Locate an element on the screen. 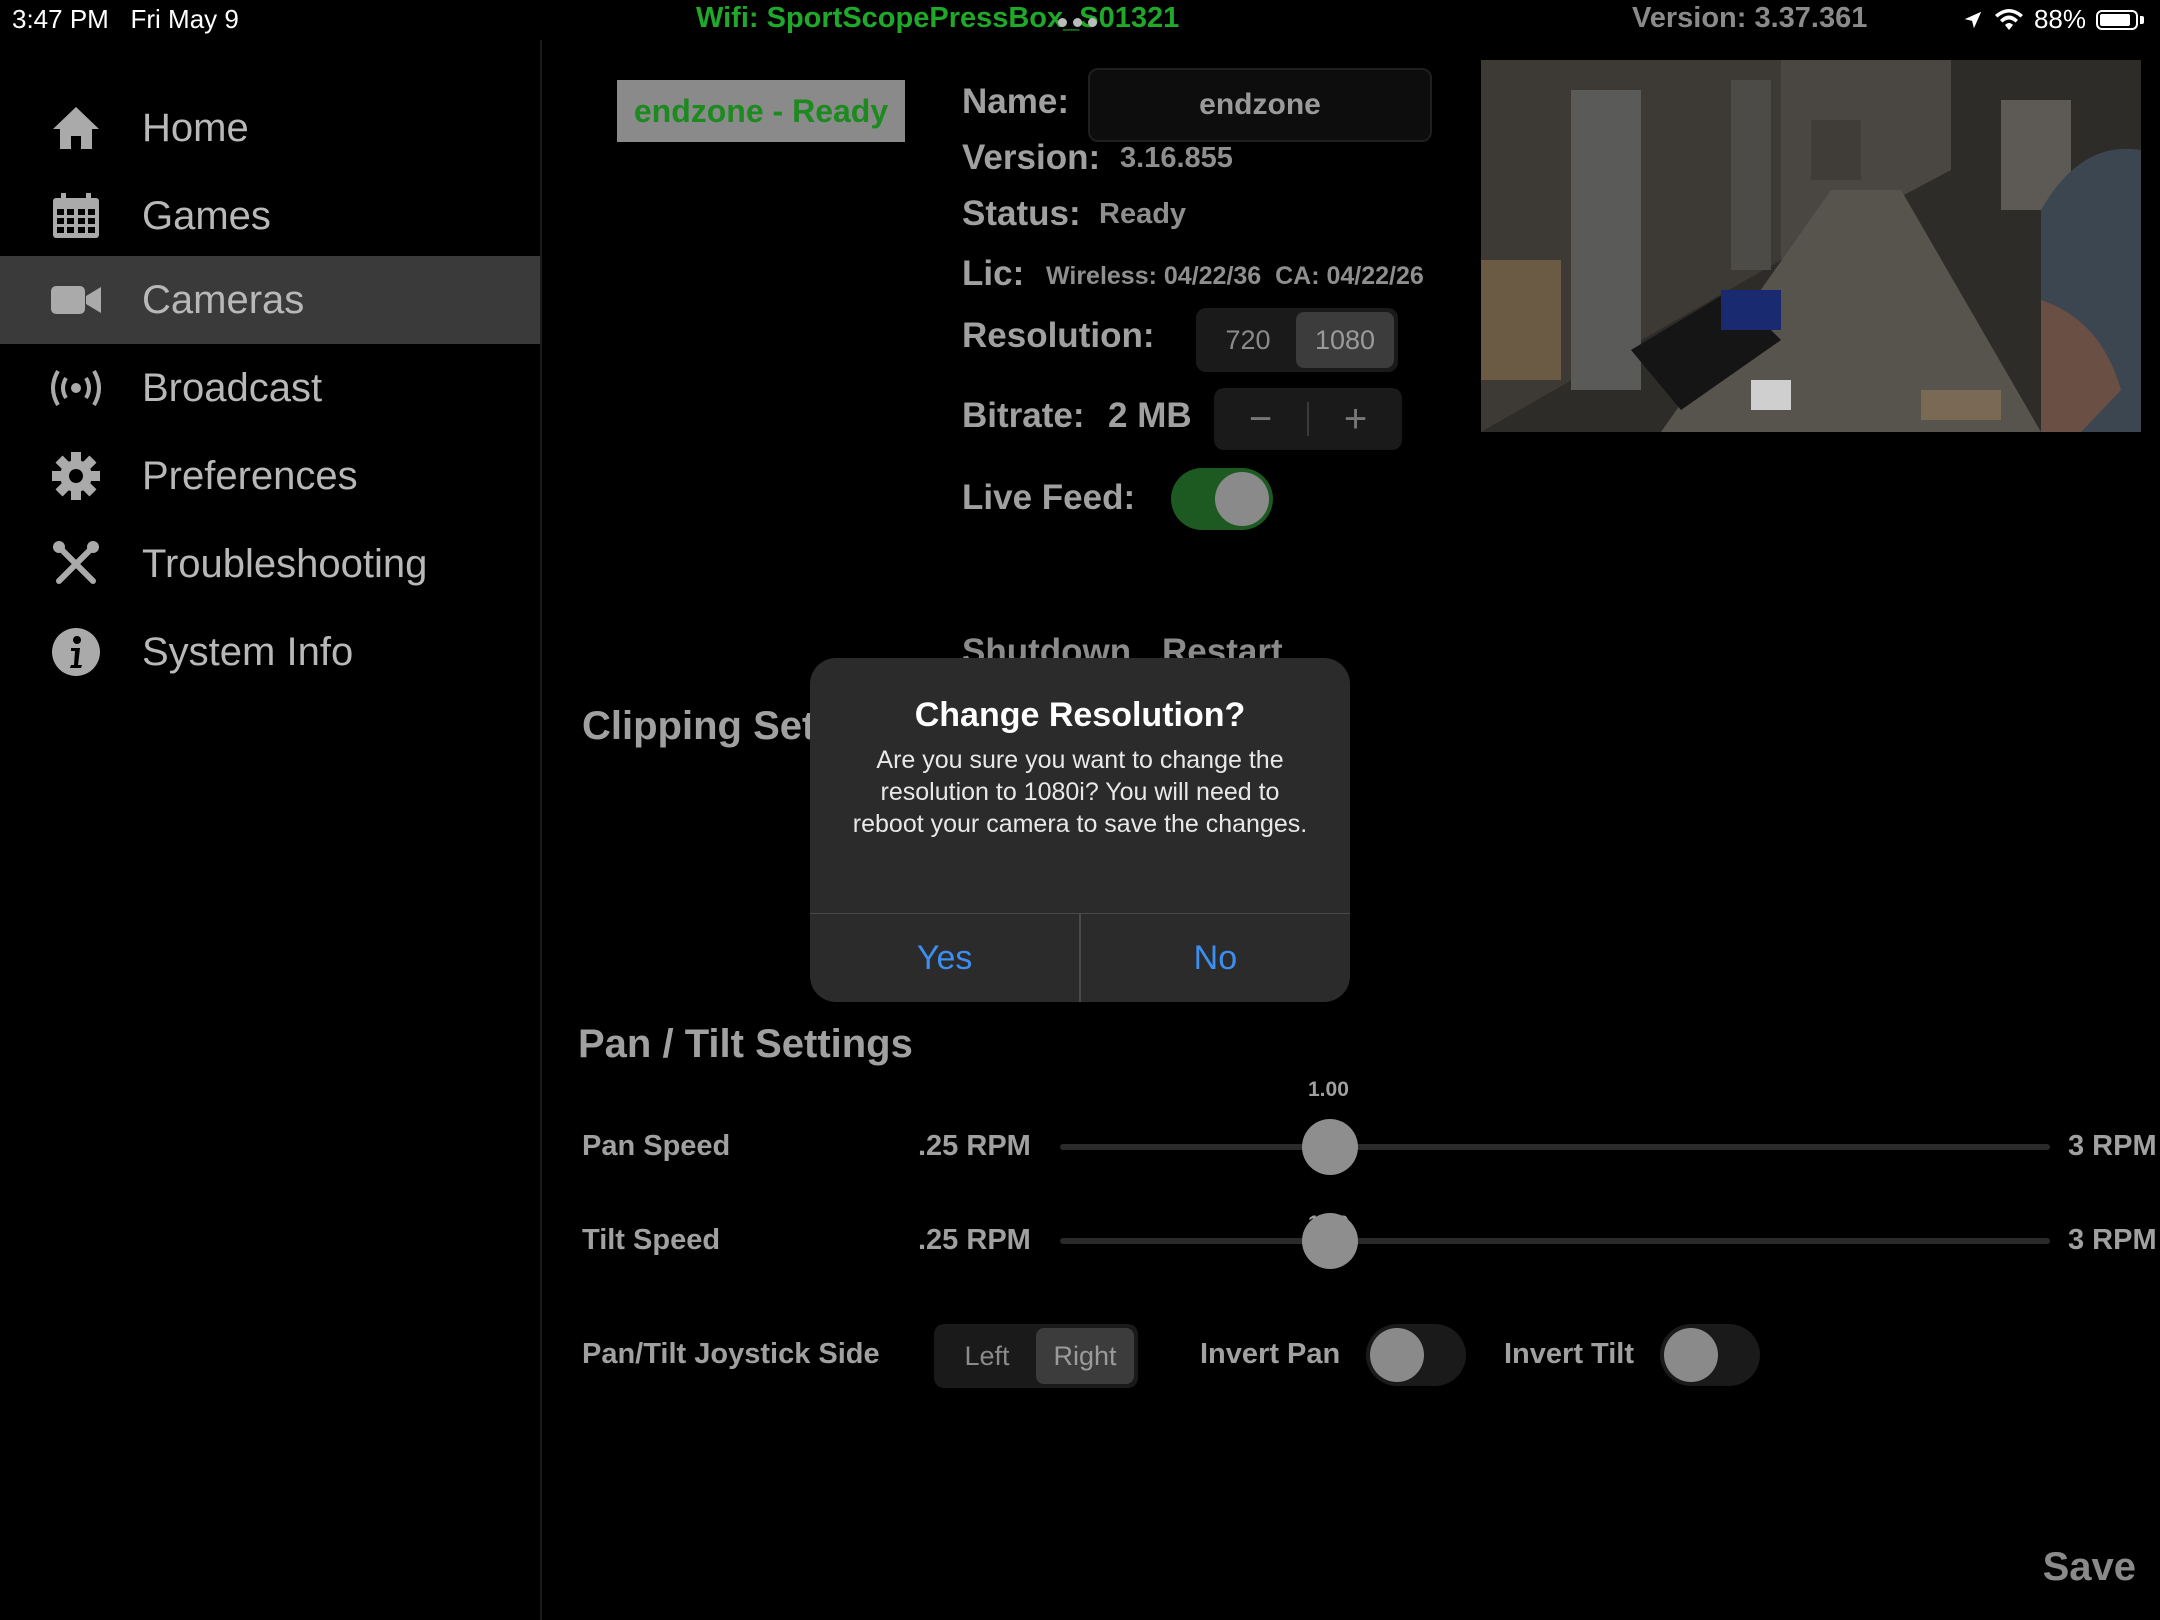  bitrate-decrement-button: − is located at coordinates (1260, 419).